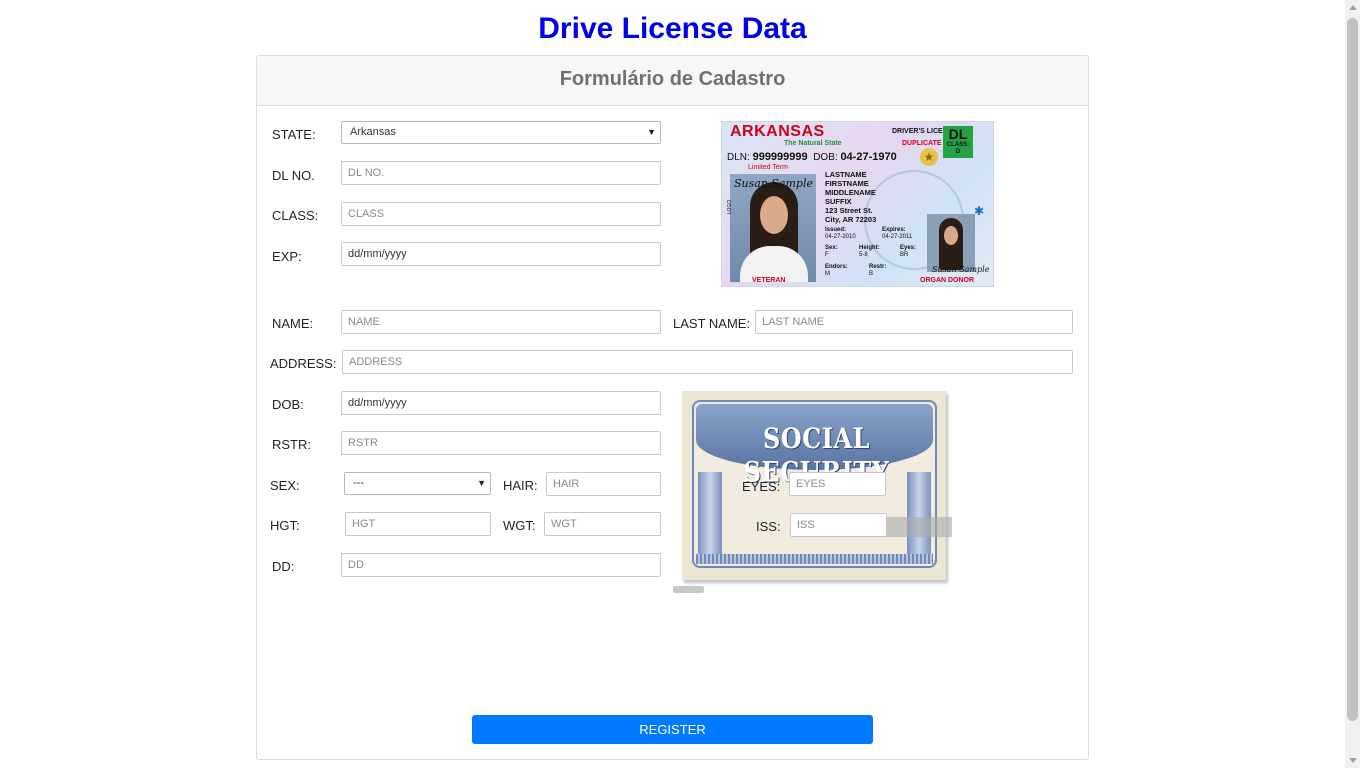 Image resolution: width=1360 pixels, height=768 pixels. What do you see at coordinates (836, 271) in the screenshot?
I see `dl-endors: Endors: M` at bounding box center [836, 271].